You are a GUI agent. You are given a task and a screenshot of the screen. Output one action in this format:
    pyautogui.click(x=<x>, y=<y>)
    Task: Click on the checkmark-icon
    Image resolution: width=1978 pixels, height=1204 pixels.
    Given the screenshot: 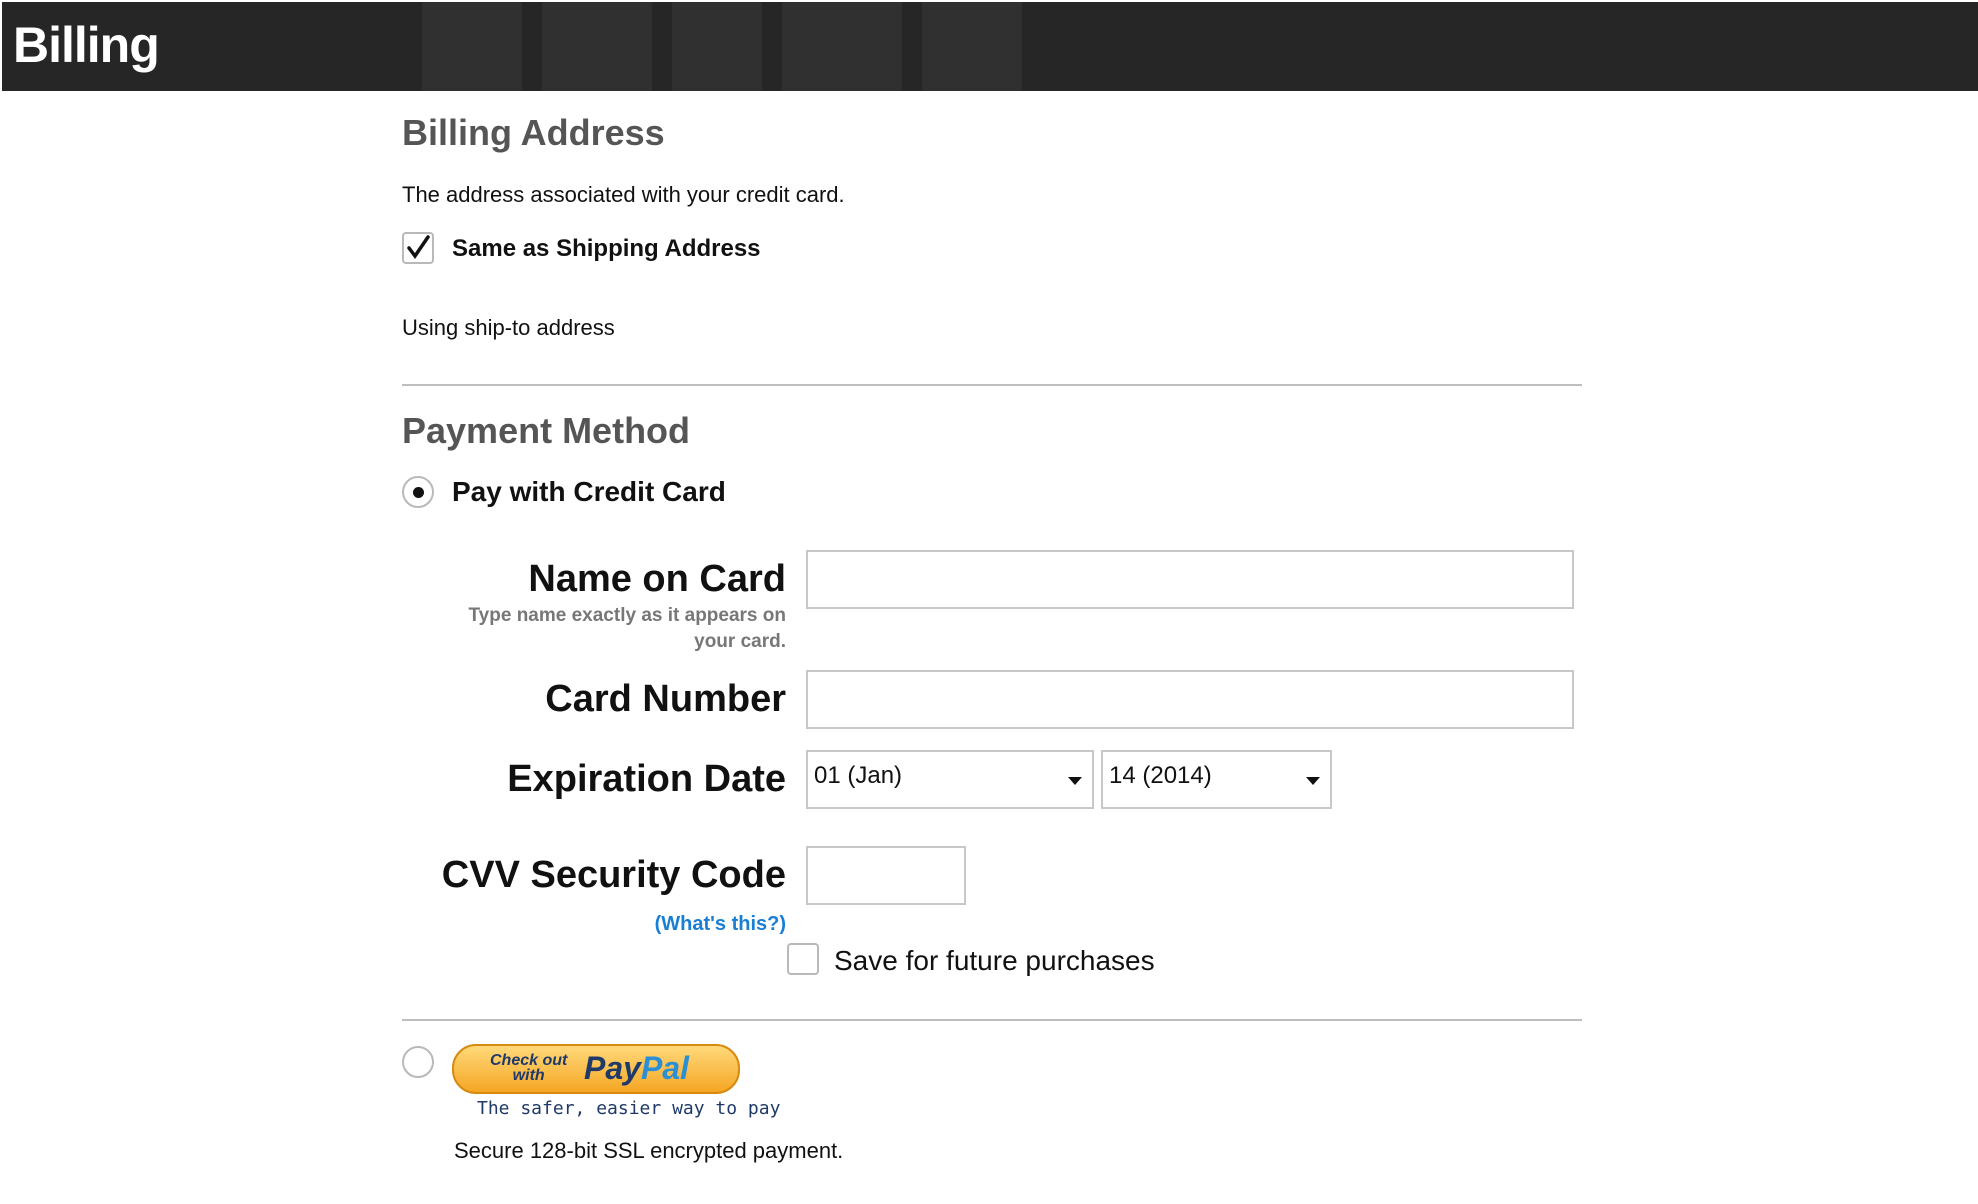 What is the action you would take?
    pyautogui.click(x=418, y=247)
    